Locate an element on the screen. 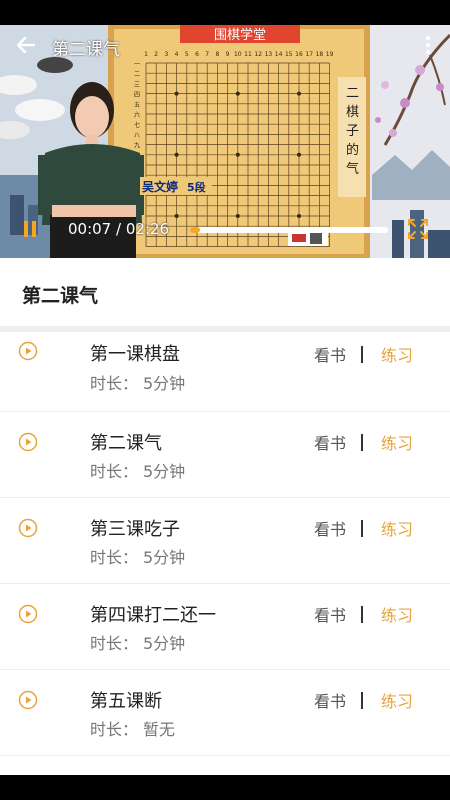  teacher-rank: 5段 is located at coordinates (196, 187).